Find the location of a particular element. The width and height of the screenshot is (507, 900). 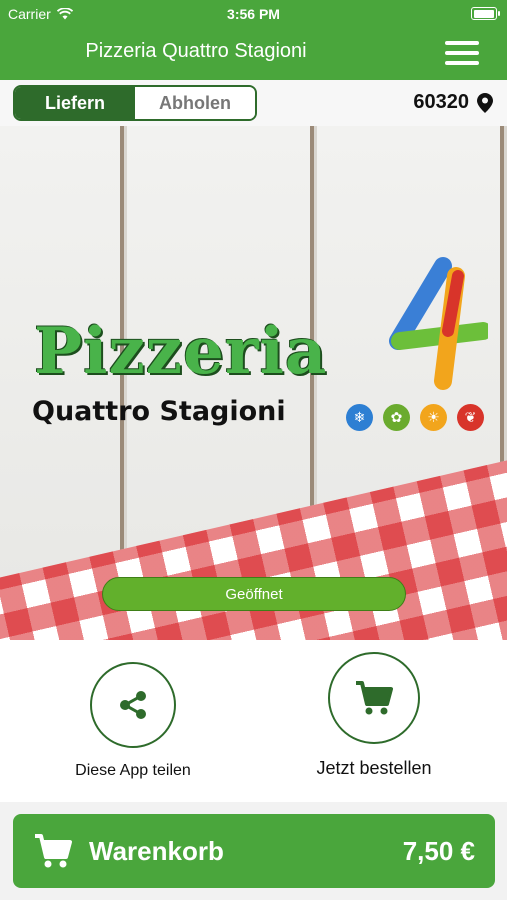

navigation-bar: Pizzeria Quattro Stagioni is located at coordinates (253, 54).